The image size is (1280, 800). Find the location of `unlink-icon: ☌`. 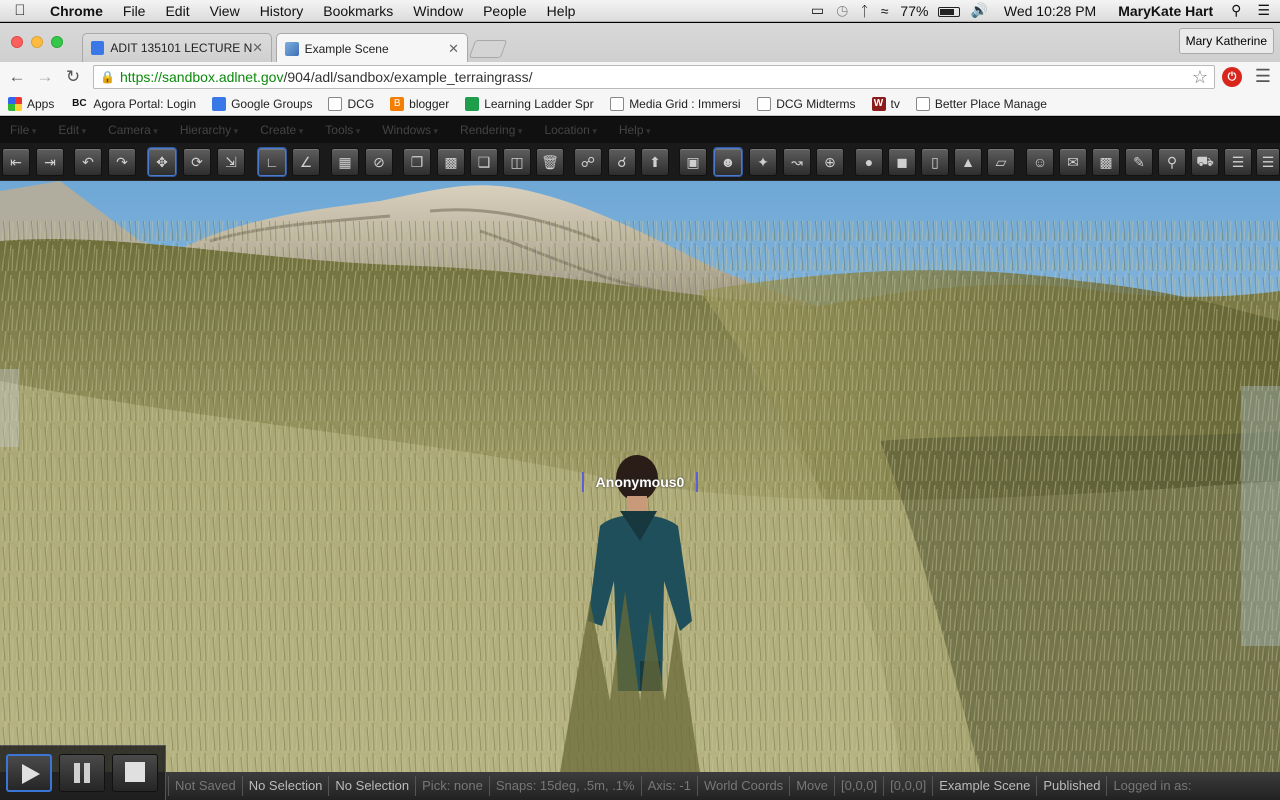

unlink-icon: ☌ is located at coordinates (622, 162).